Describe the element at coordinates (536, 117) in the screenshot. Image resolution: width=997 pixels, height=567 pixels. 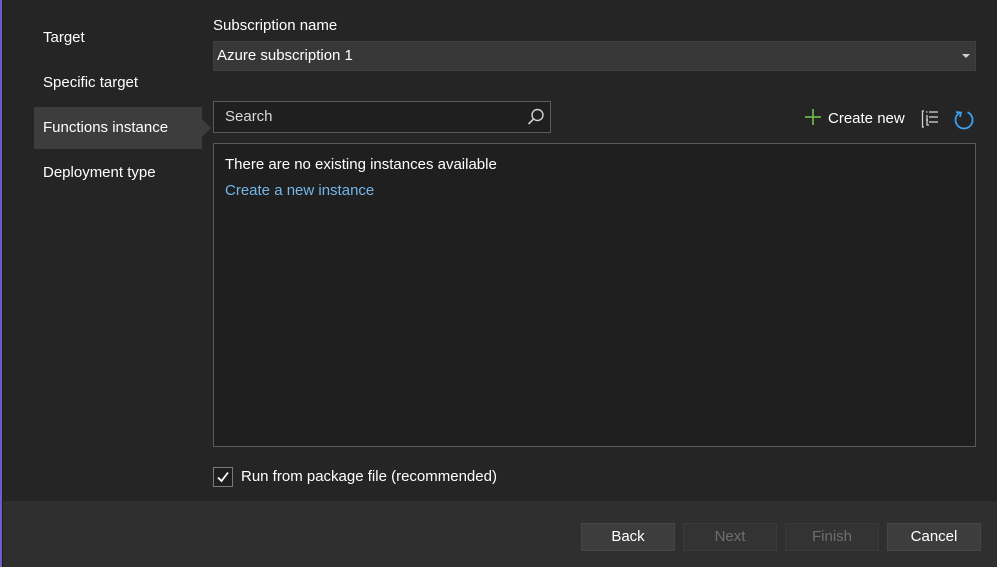
I see `search-icon` at that location.